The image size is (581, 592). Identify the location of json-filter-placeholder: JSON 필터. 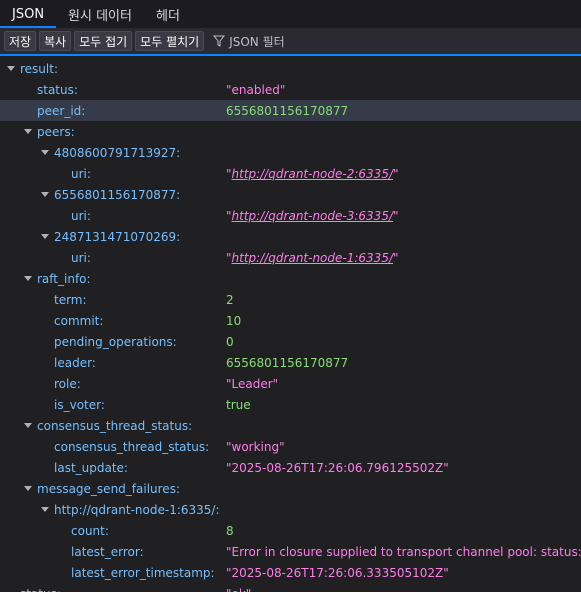
(257, 41).